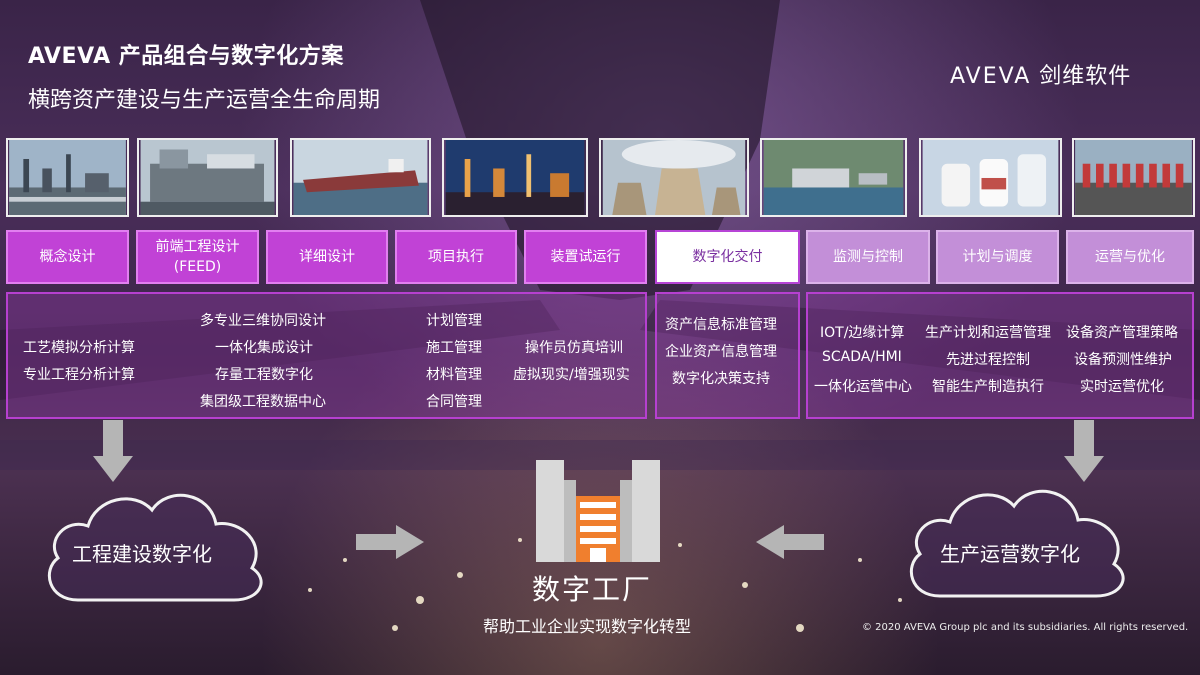  I want to click on photo-refinery-night, so click(515, 177).